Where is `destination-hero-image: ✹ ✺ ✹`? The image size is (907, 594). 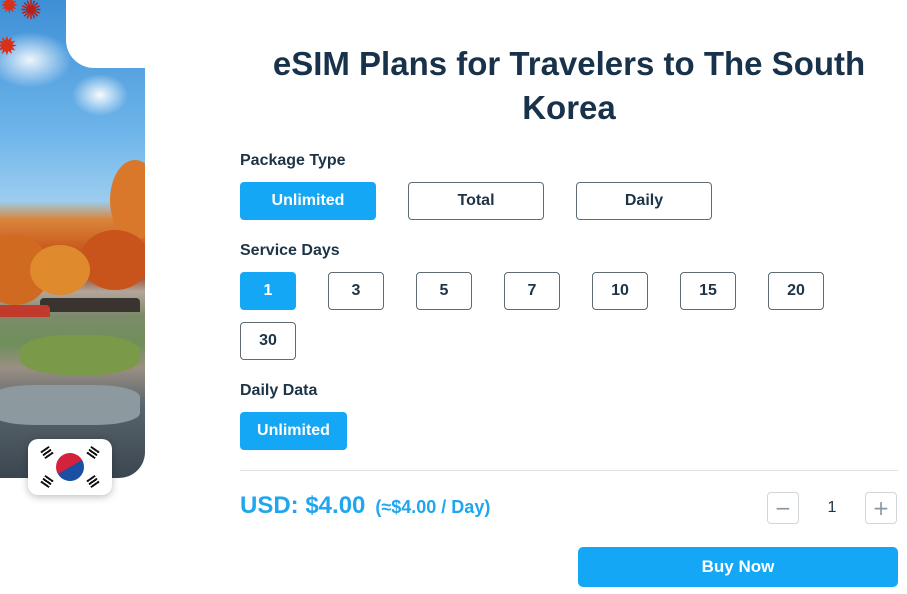
destination-hero-image: ✹ ✺ ✹ is located at coordinates (72, 265).